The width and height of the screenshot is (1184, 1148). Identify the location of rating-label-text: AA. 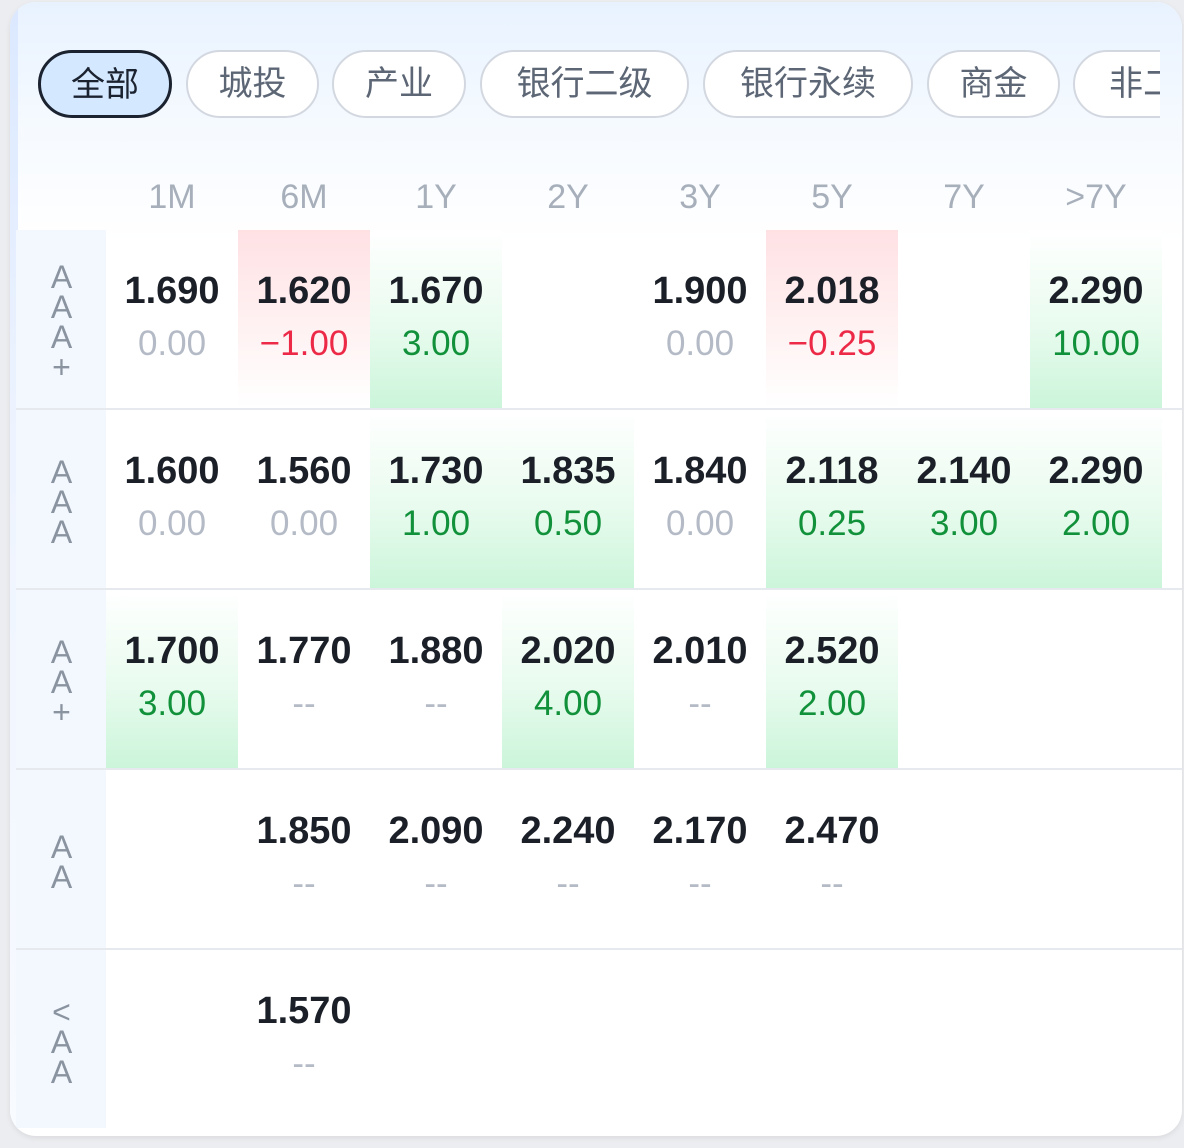
(61, 859).